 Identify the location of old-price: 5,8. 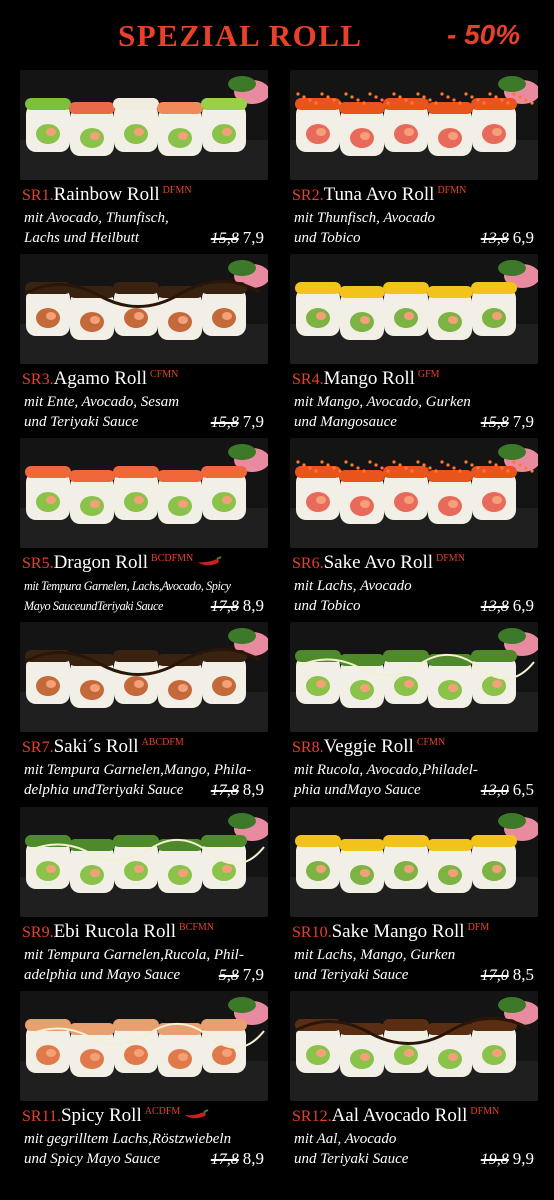
(228, 975).